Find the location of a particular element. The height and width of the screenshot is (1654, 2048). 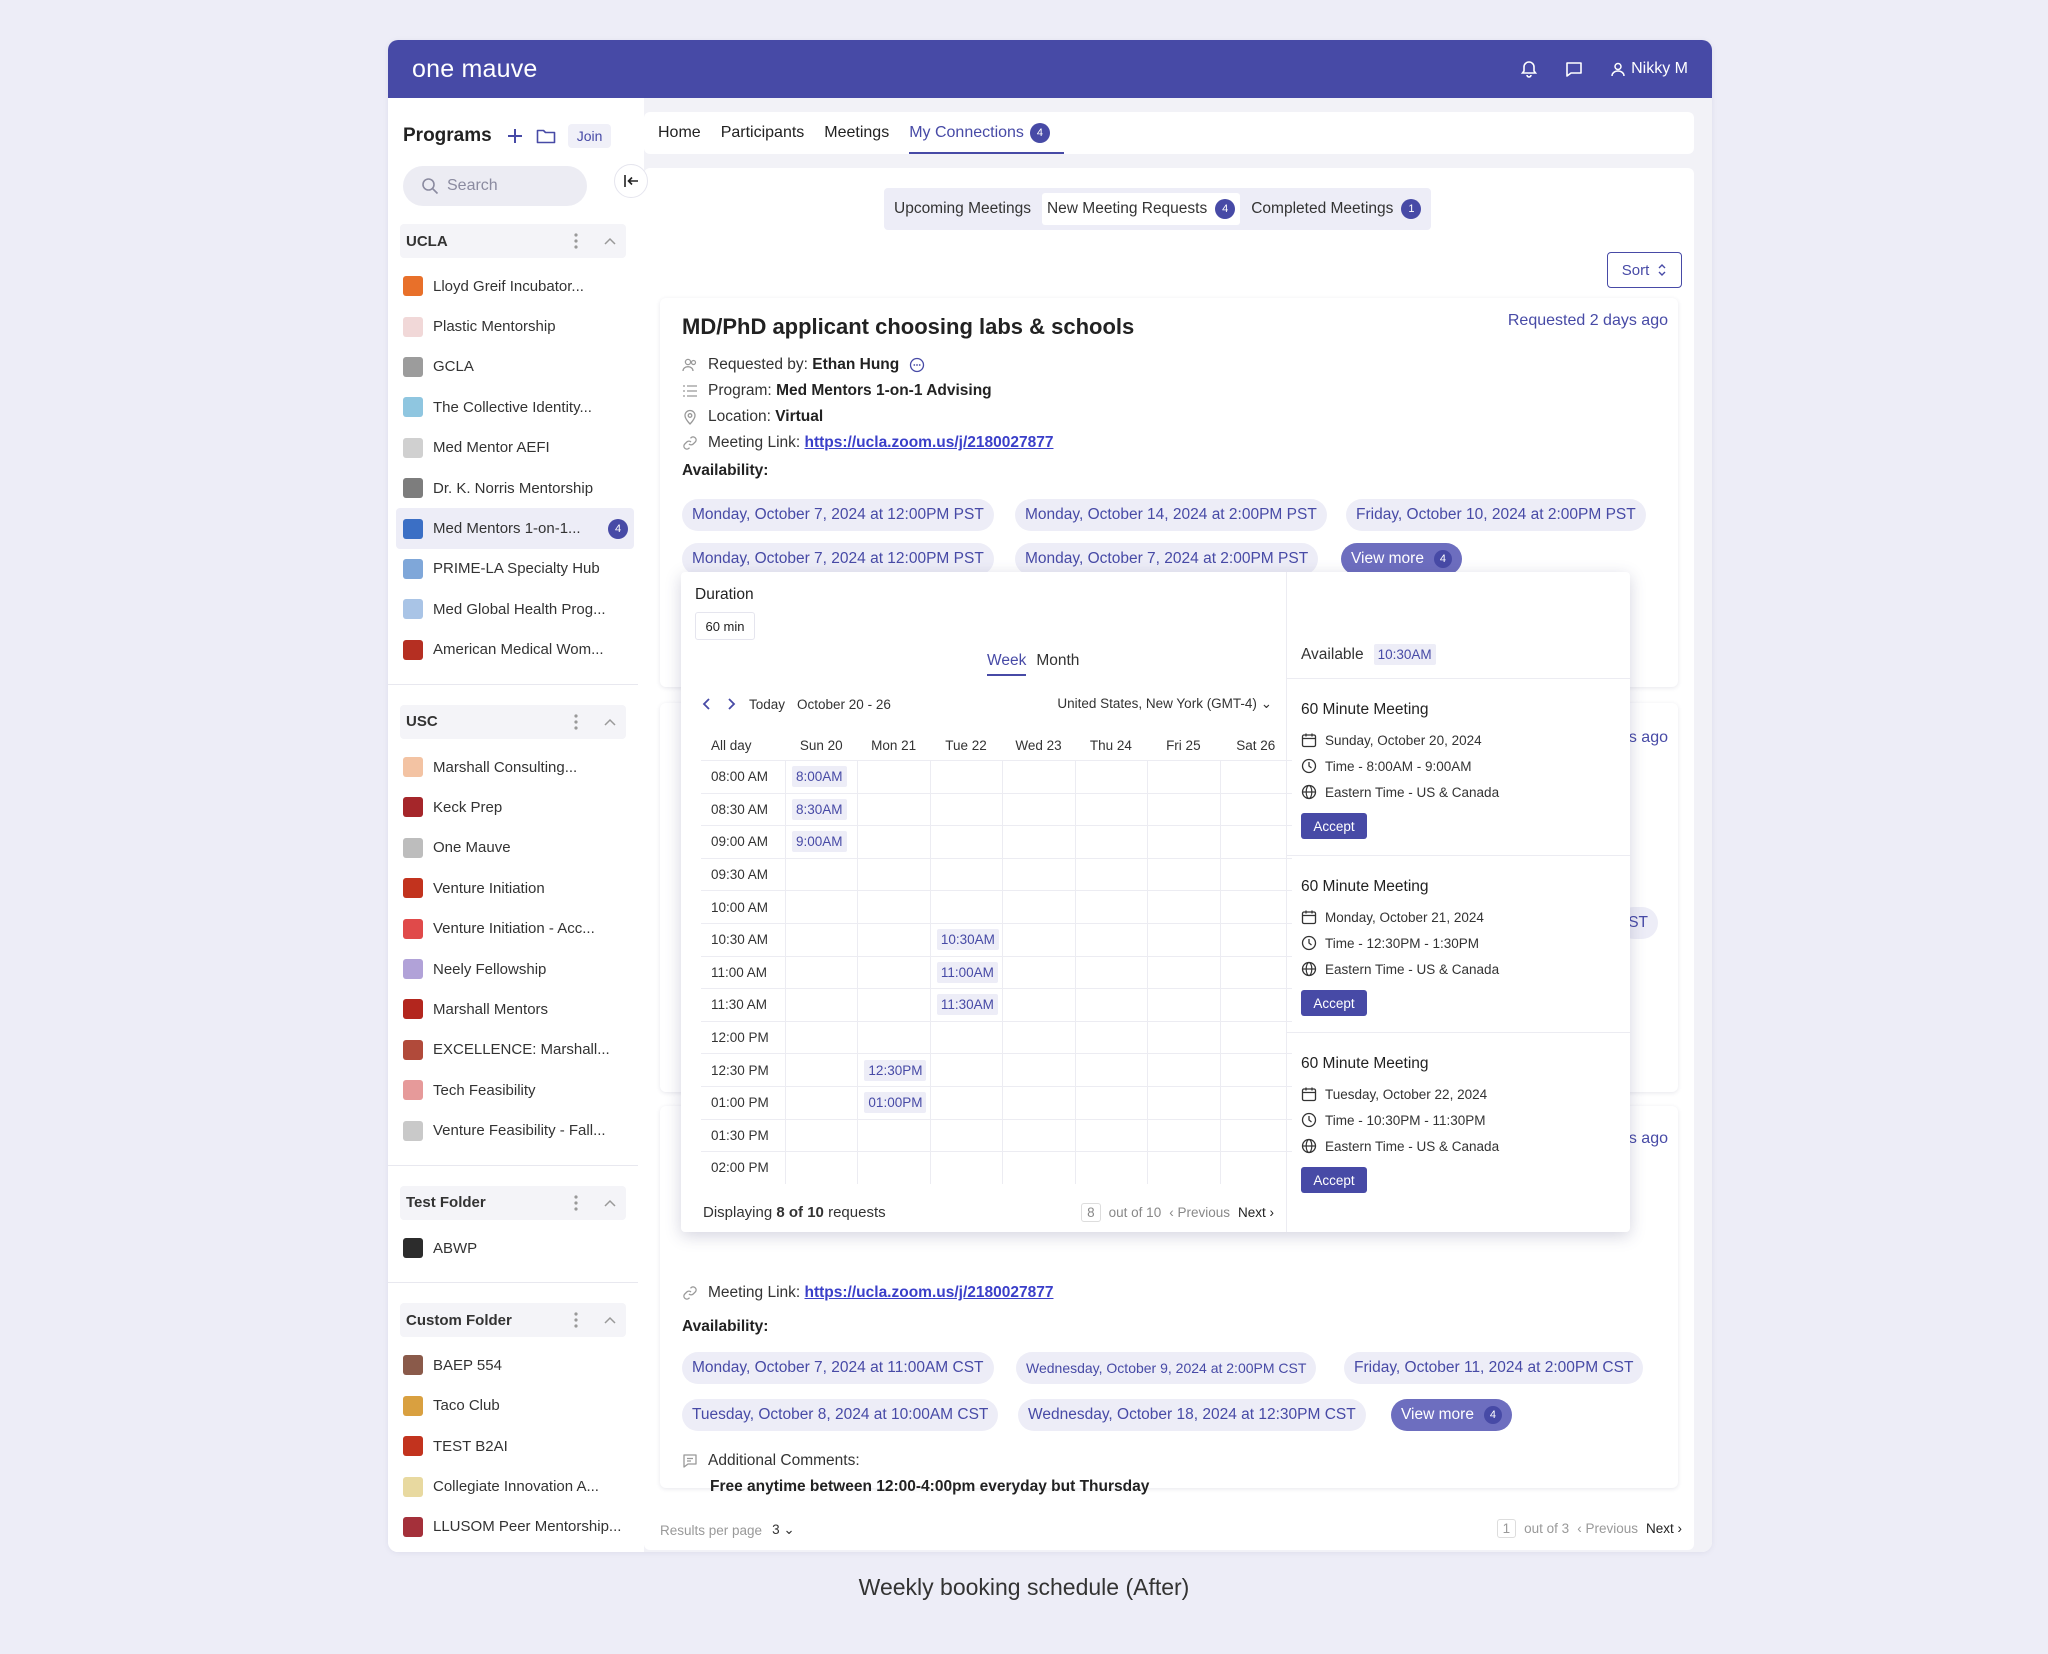

today-button: Today is located at coordinates (767, 704).